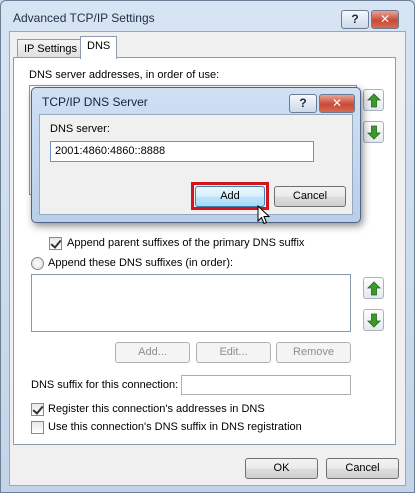 This screenshot has height=493, width=415. What do you see at coordinates (124, 75) in the screenshot?
I see `dns-servers-label: DNS server addresses, in order of use:` at bounding box center [124, 75].